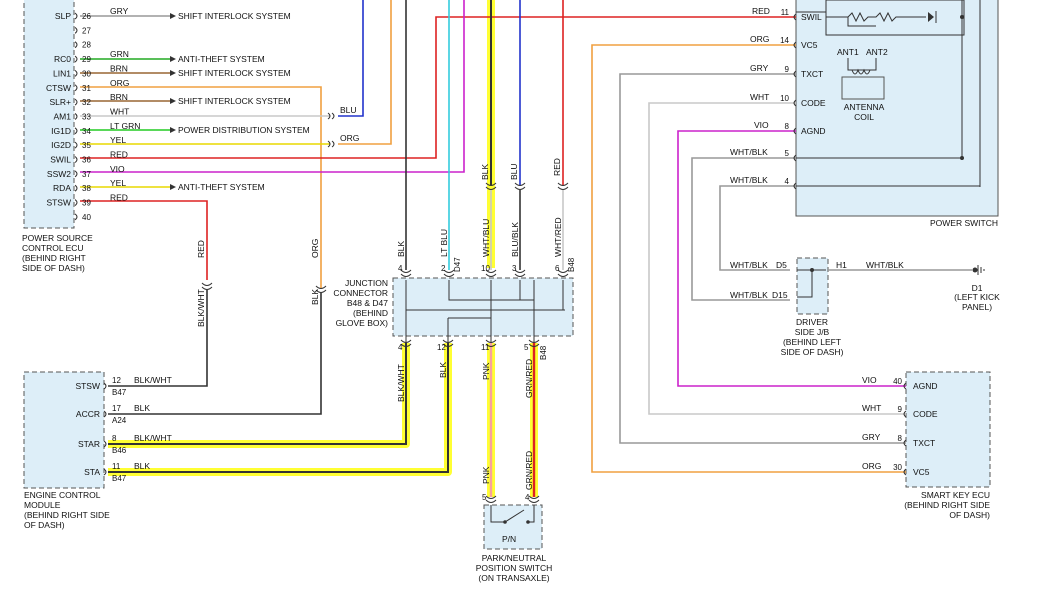 The height and width of the screenshot is (599, 1039). What do you see at coordinates (897, 381) in the screenshot?
I see `smart-key-pin-num: 40` at bounding box center [897, 381].